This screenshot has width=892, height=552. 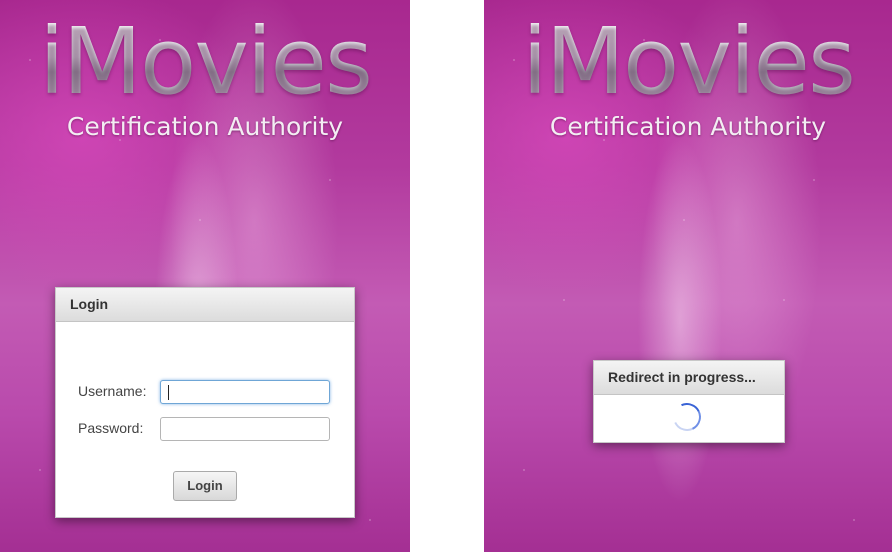 What do you see at coordinates (168, 392) in the screenshot?
I see `text-caret` at bounding box center [168, 392].